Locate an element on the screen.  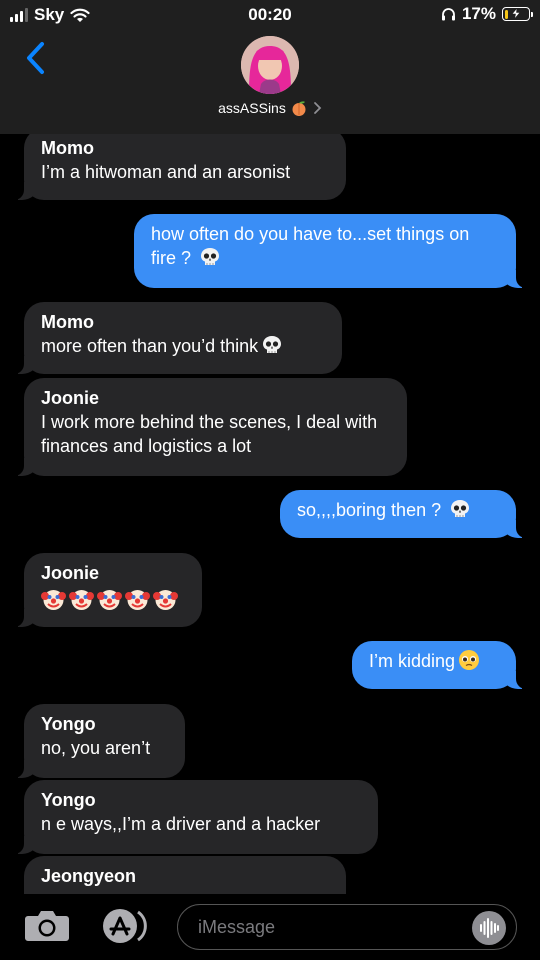
contact-name: assASSins is located at coordinates (252, 108).